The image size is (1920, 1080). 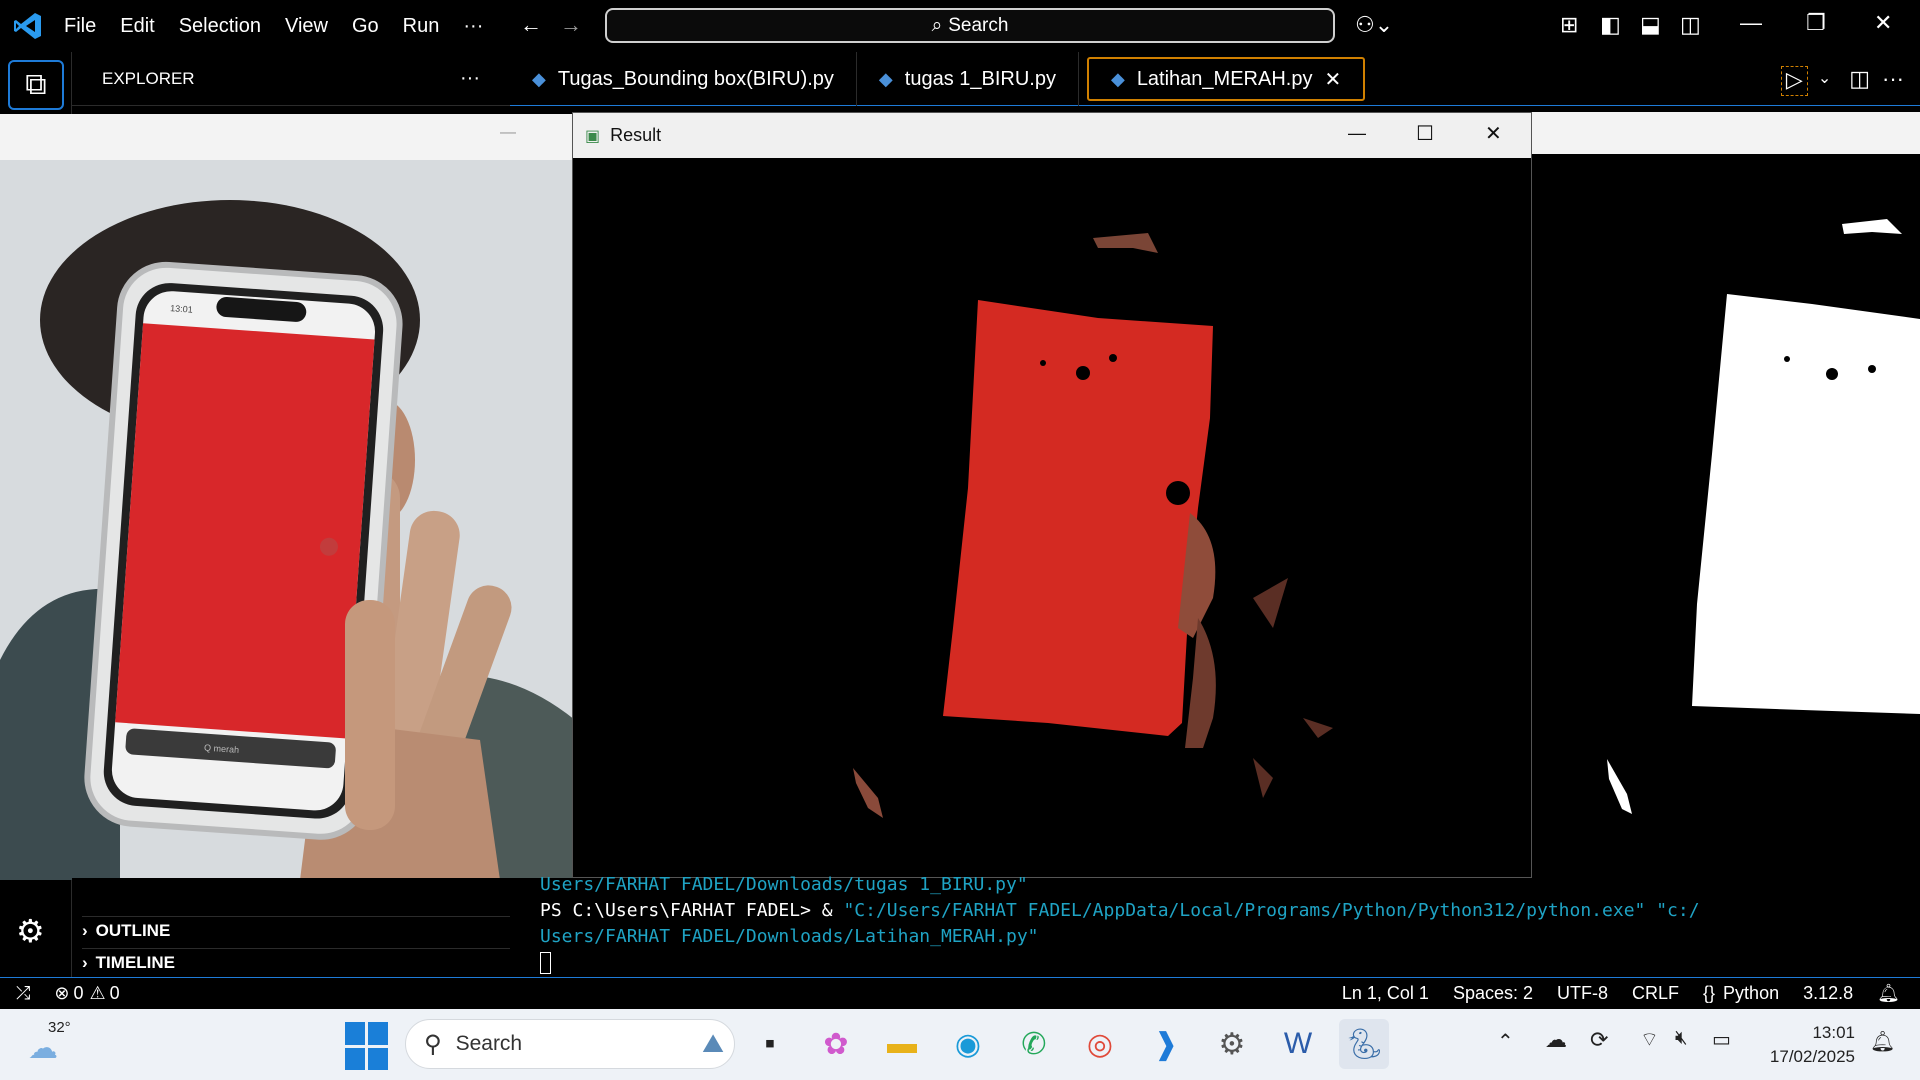 What do you see at coordinates (421, 26) in the screenshot?
I see `menu-run: Run` at bounding box center [421, 26].